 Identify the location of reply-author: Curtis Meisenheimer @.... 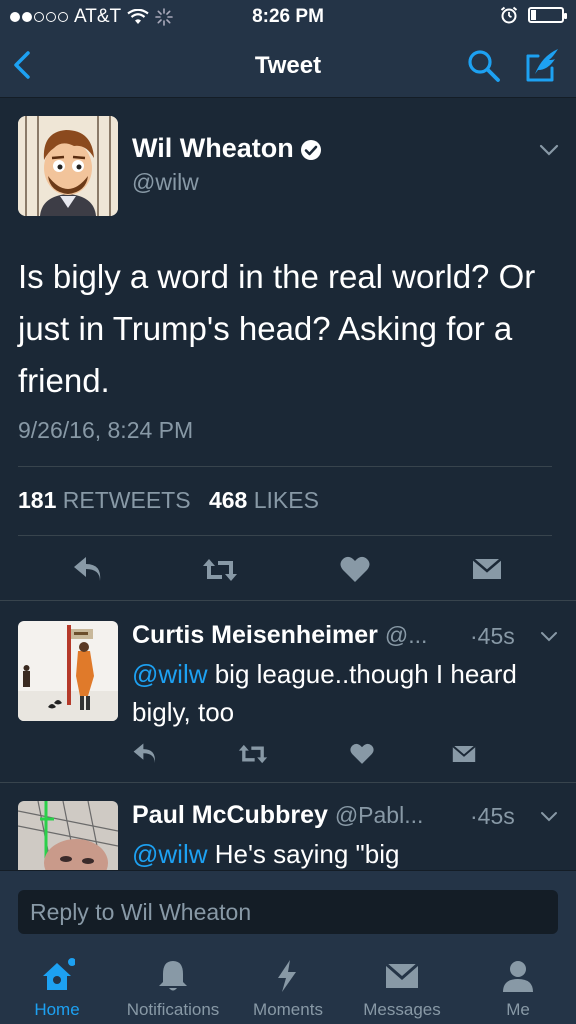
(279, 635).